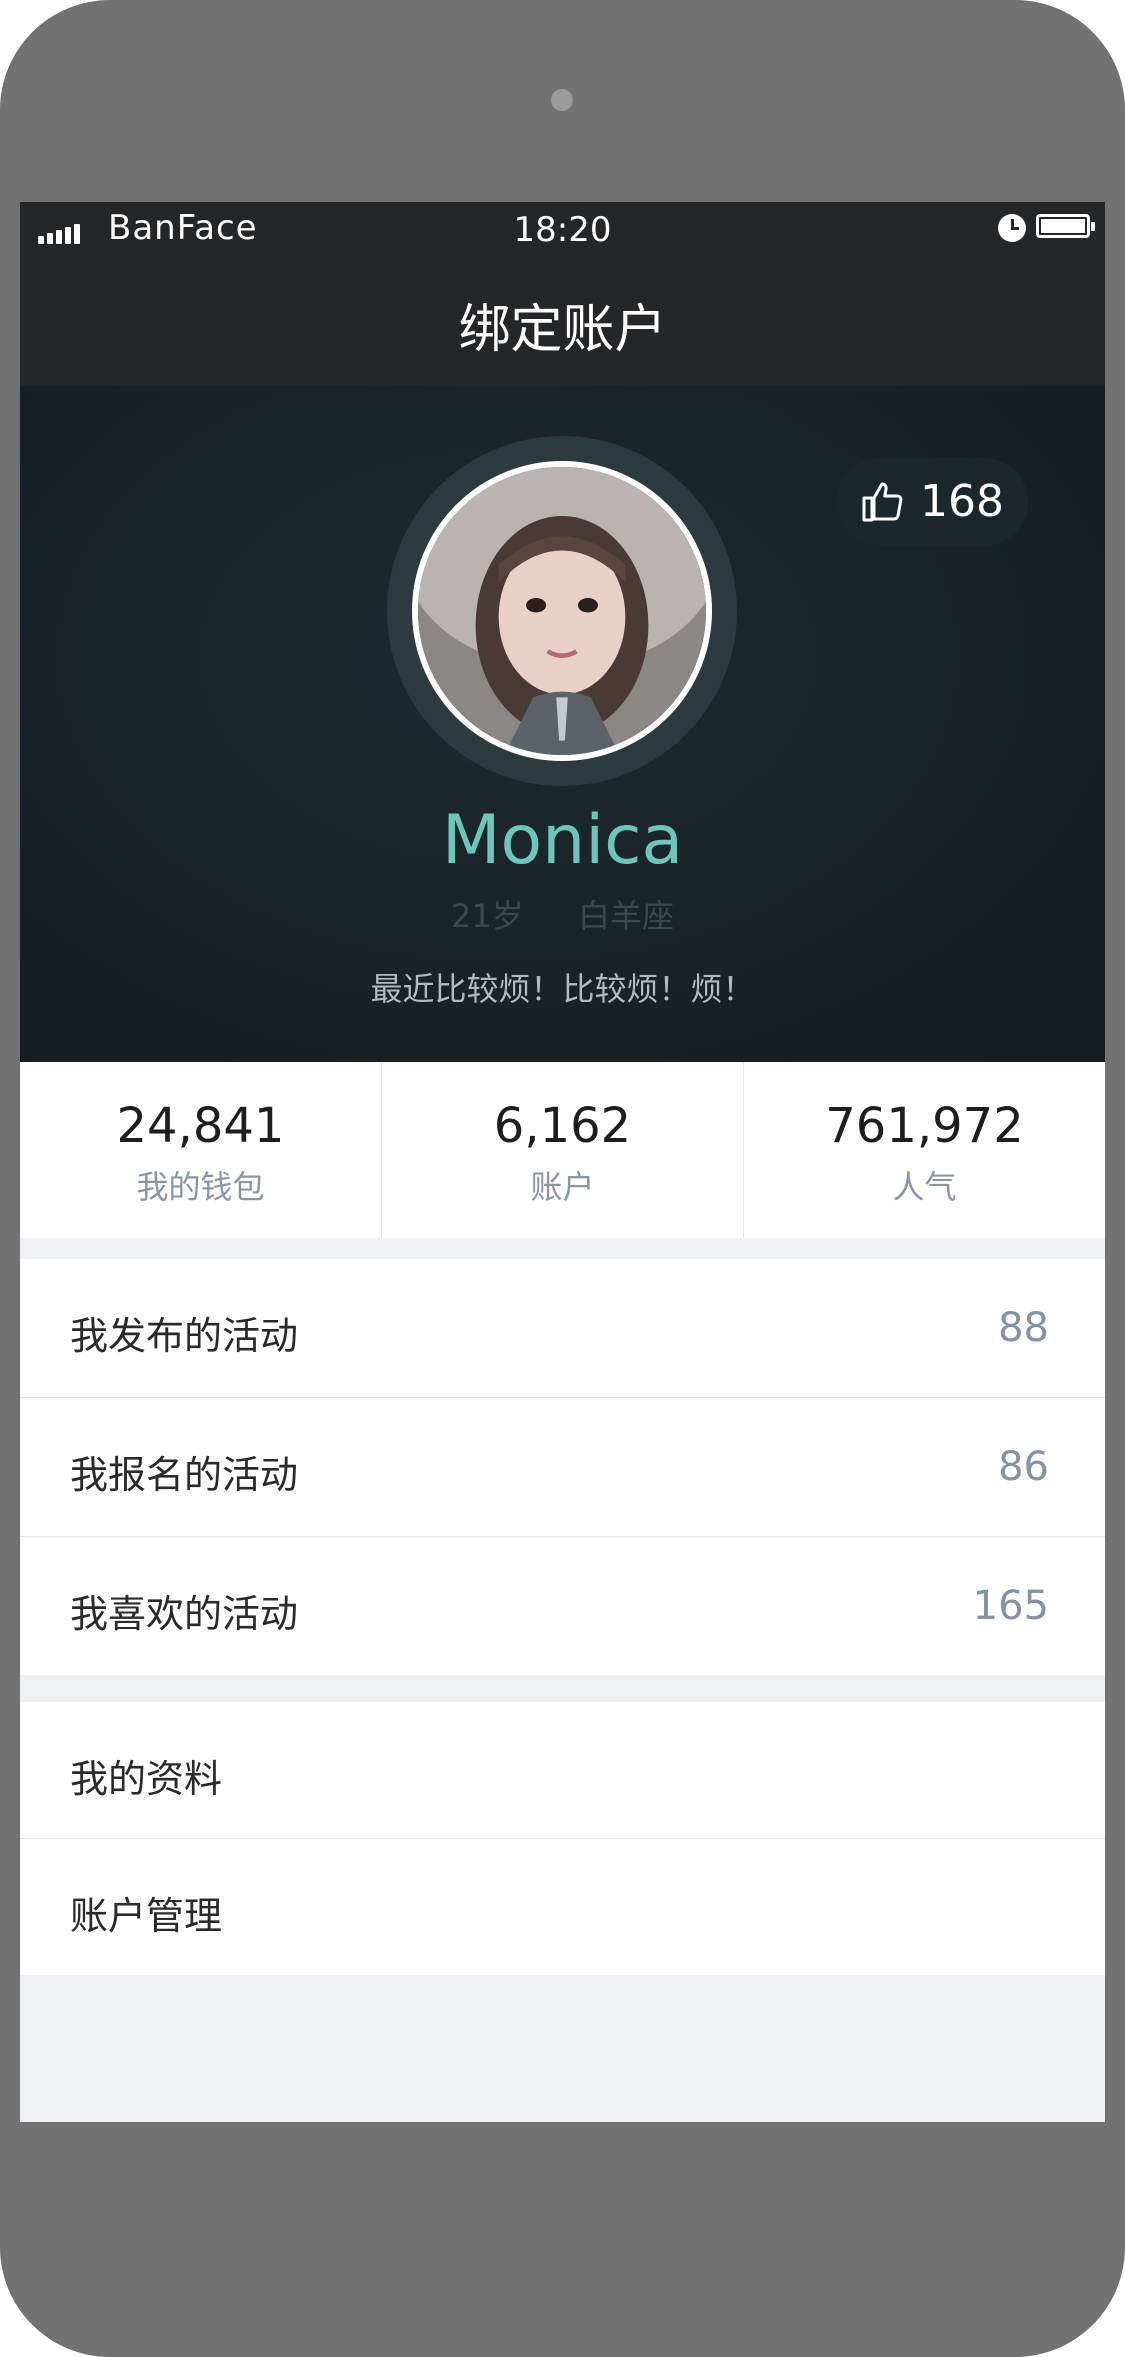  I want to click on stat-account: 6,162 账户, so click(563, 1150).